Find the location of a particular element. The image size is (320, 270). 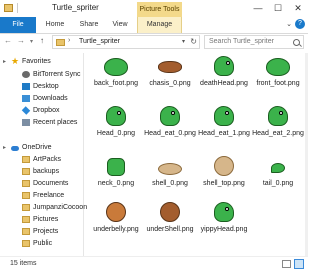

sidebar-item-artpacks: ArtPacks is located at coordinates (42, 160).